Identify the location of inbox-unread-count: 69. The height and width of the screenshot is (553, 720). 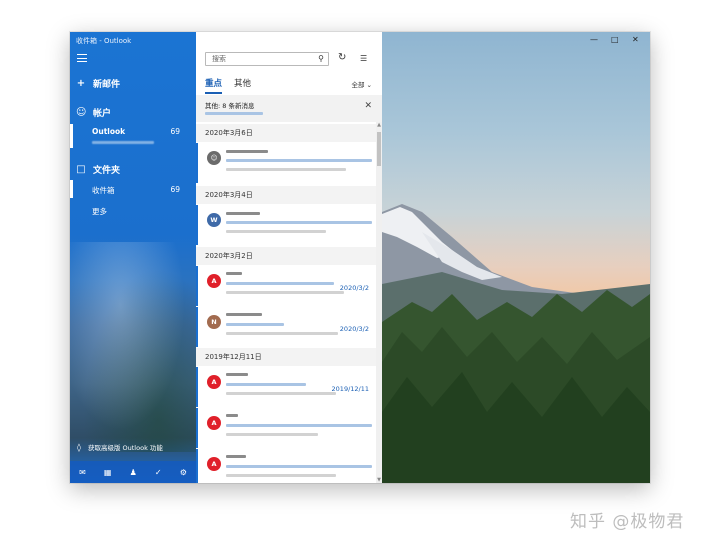
(175, 189).